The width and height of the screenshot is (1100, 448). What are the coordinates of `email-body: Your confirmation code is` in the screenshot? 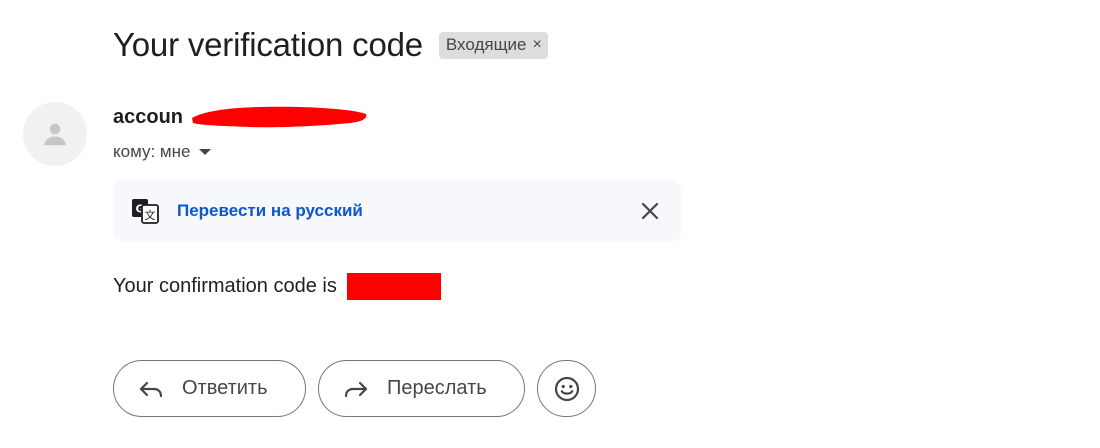 It's located at (277, 286).